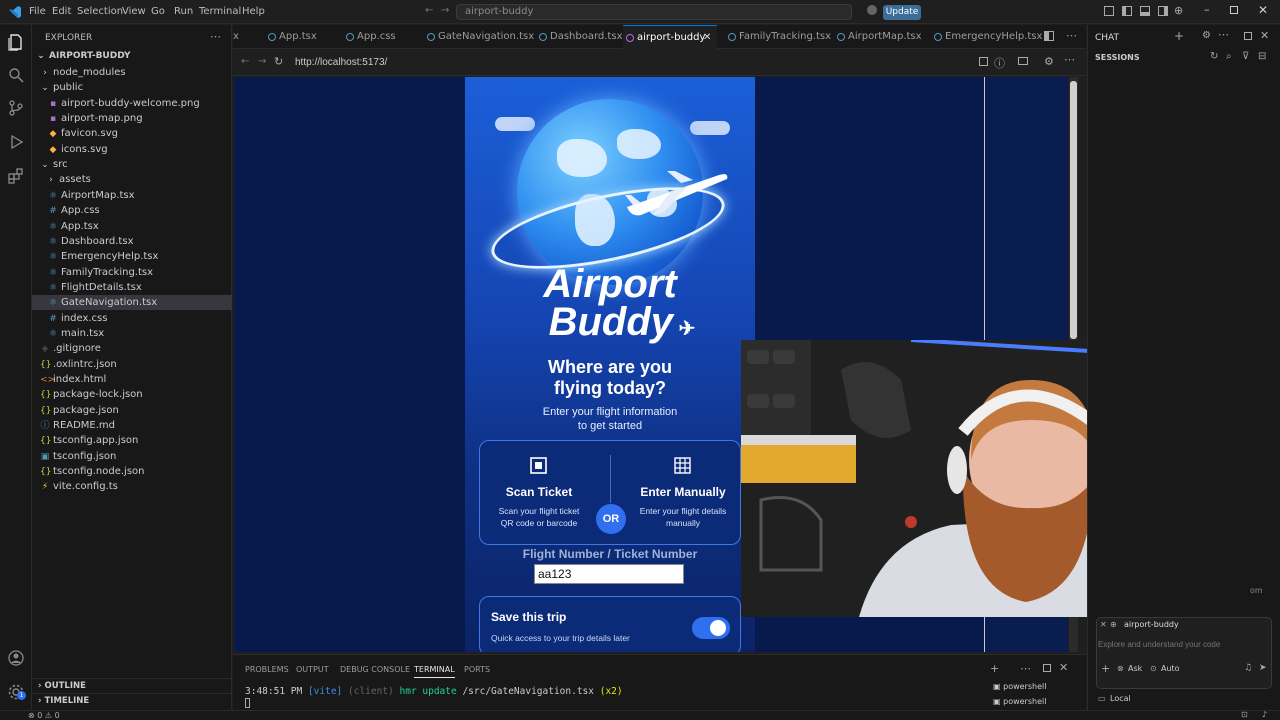 The image size is (1280, 720). I want to click on bell-icon: ♪, so click(1264, 714).